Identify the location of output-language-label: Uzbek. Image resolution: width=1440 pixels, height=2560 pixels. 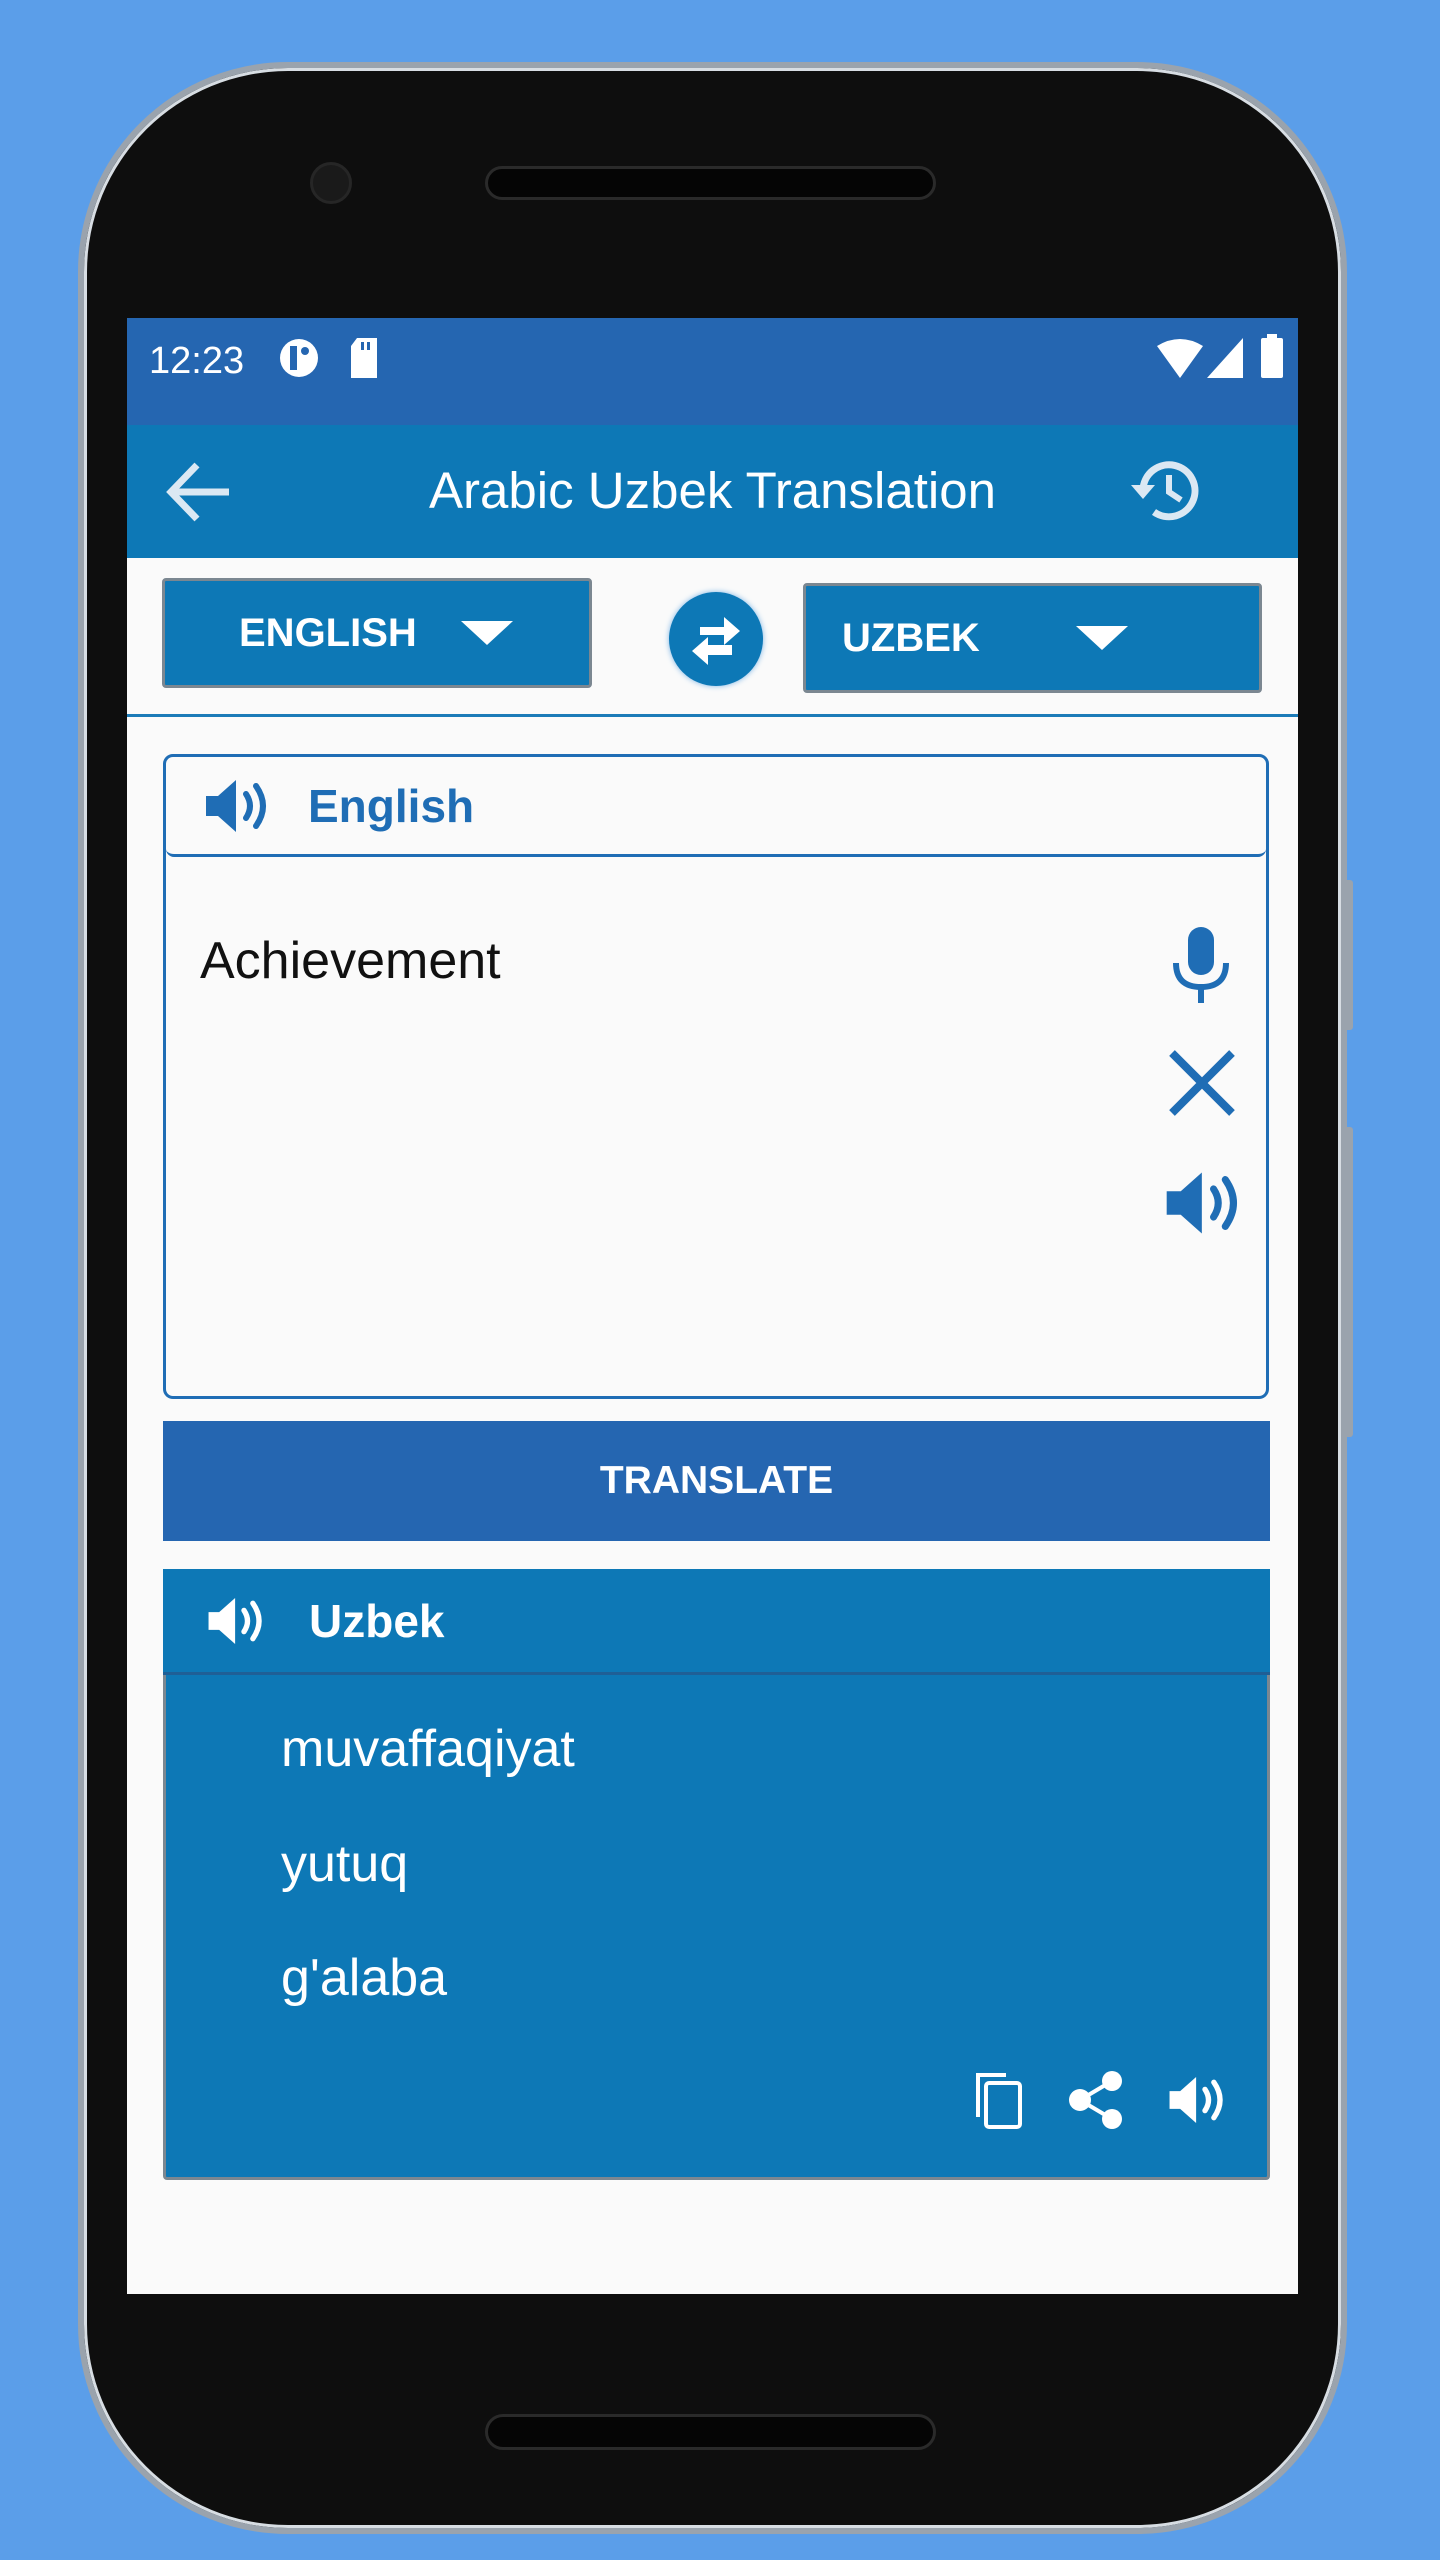
(377, 1620).